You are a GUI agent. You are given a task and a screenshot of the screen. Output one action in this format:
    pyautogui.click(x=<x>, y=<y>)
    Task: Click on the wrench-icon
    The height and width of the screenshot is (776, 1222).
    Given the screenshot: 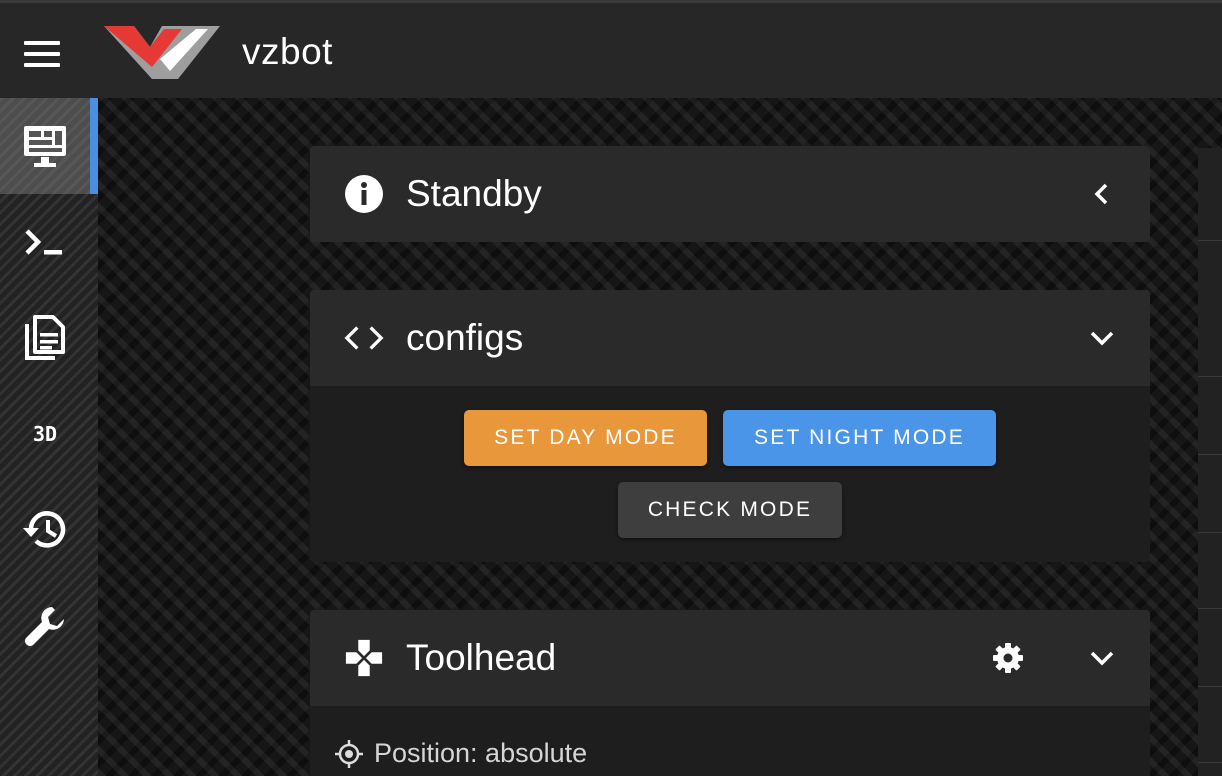 What is the action you would take?
    pyautogui.click(x=44, y=626)
    